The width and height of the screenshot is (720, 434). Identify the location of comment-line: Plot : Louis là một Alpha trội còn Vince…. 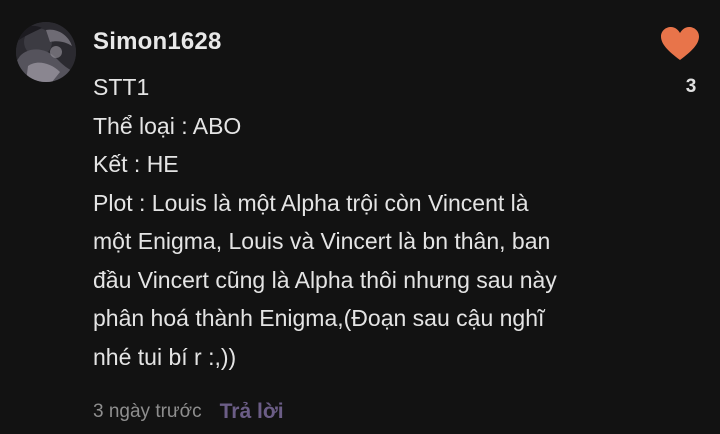
(311, 202).